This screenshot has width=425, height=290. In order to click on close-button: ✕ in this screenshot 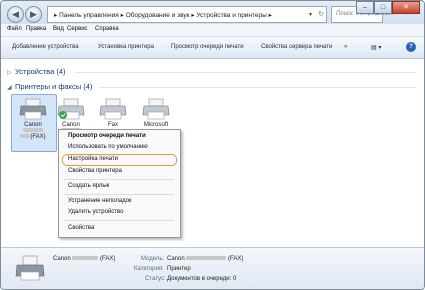, I will do `click(406, 7)`.